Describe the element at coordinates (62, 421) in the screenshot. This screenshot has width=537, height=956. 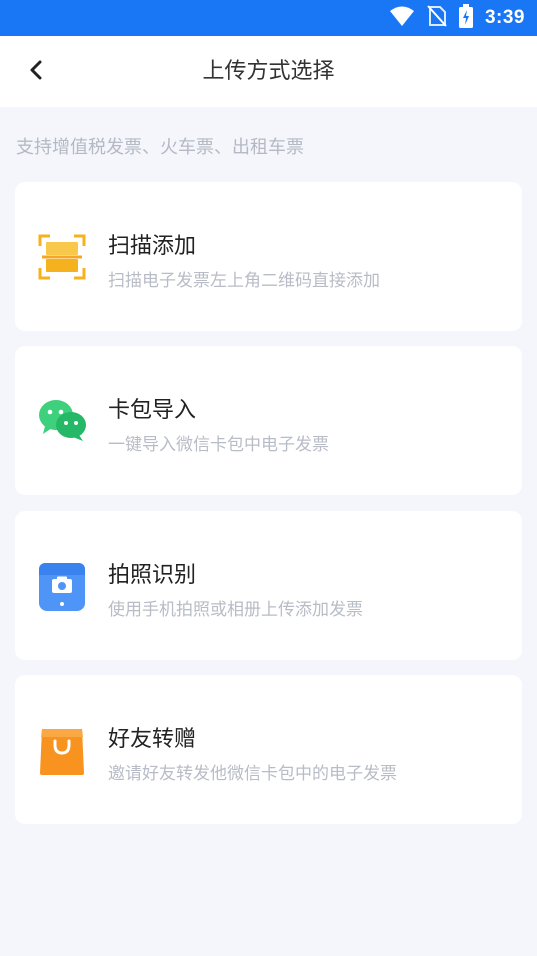
I see `wechat-icon` at that location.